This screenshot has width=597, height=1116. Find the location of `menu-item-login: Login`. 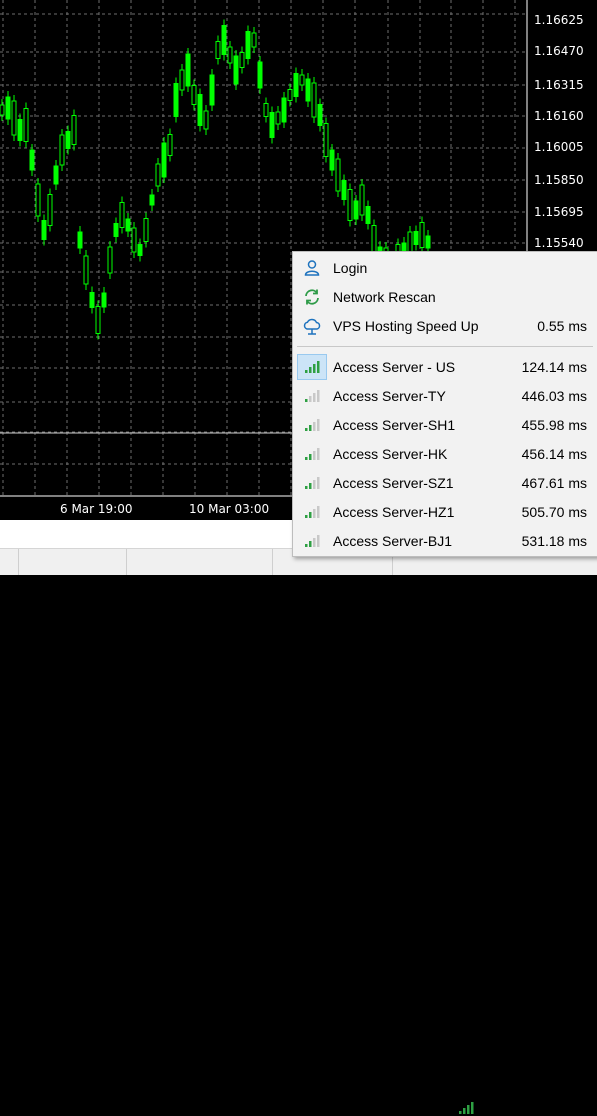

menu-item-login: Login is located at coordinates (445, 268).